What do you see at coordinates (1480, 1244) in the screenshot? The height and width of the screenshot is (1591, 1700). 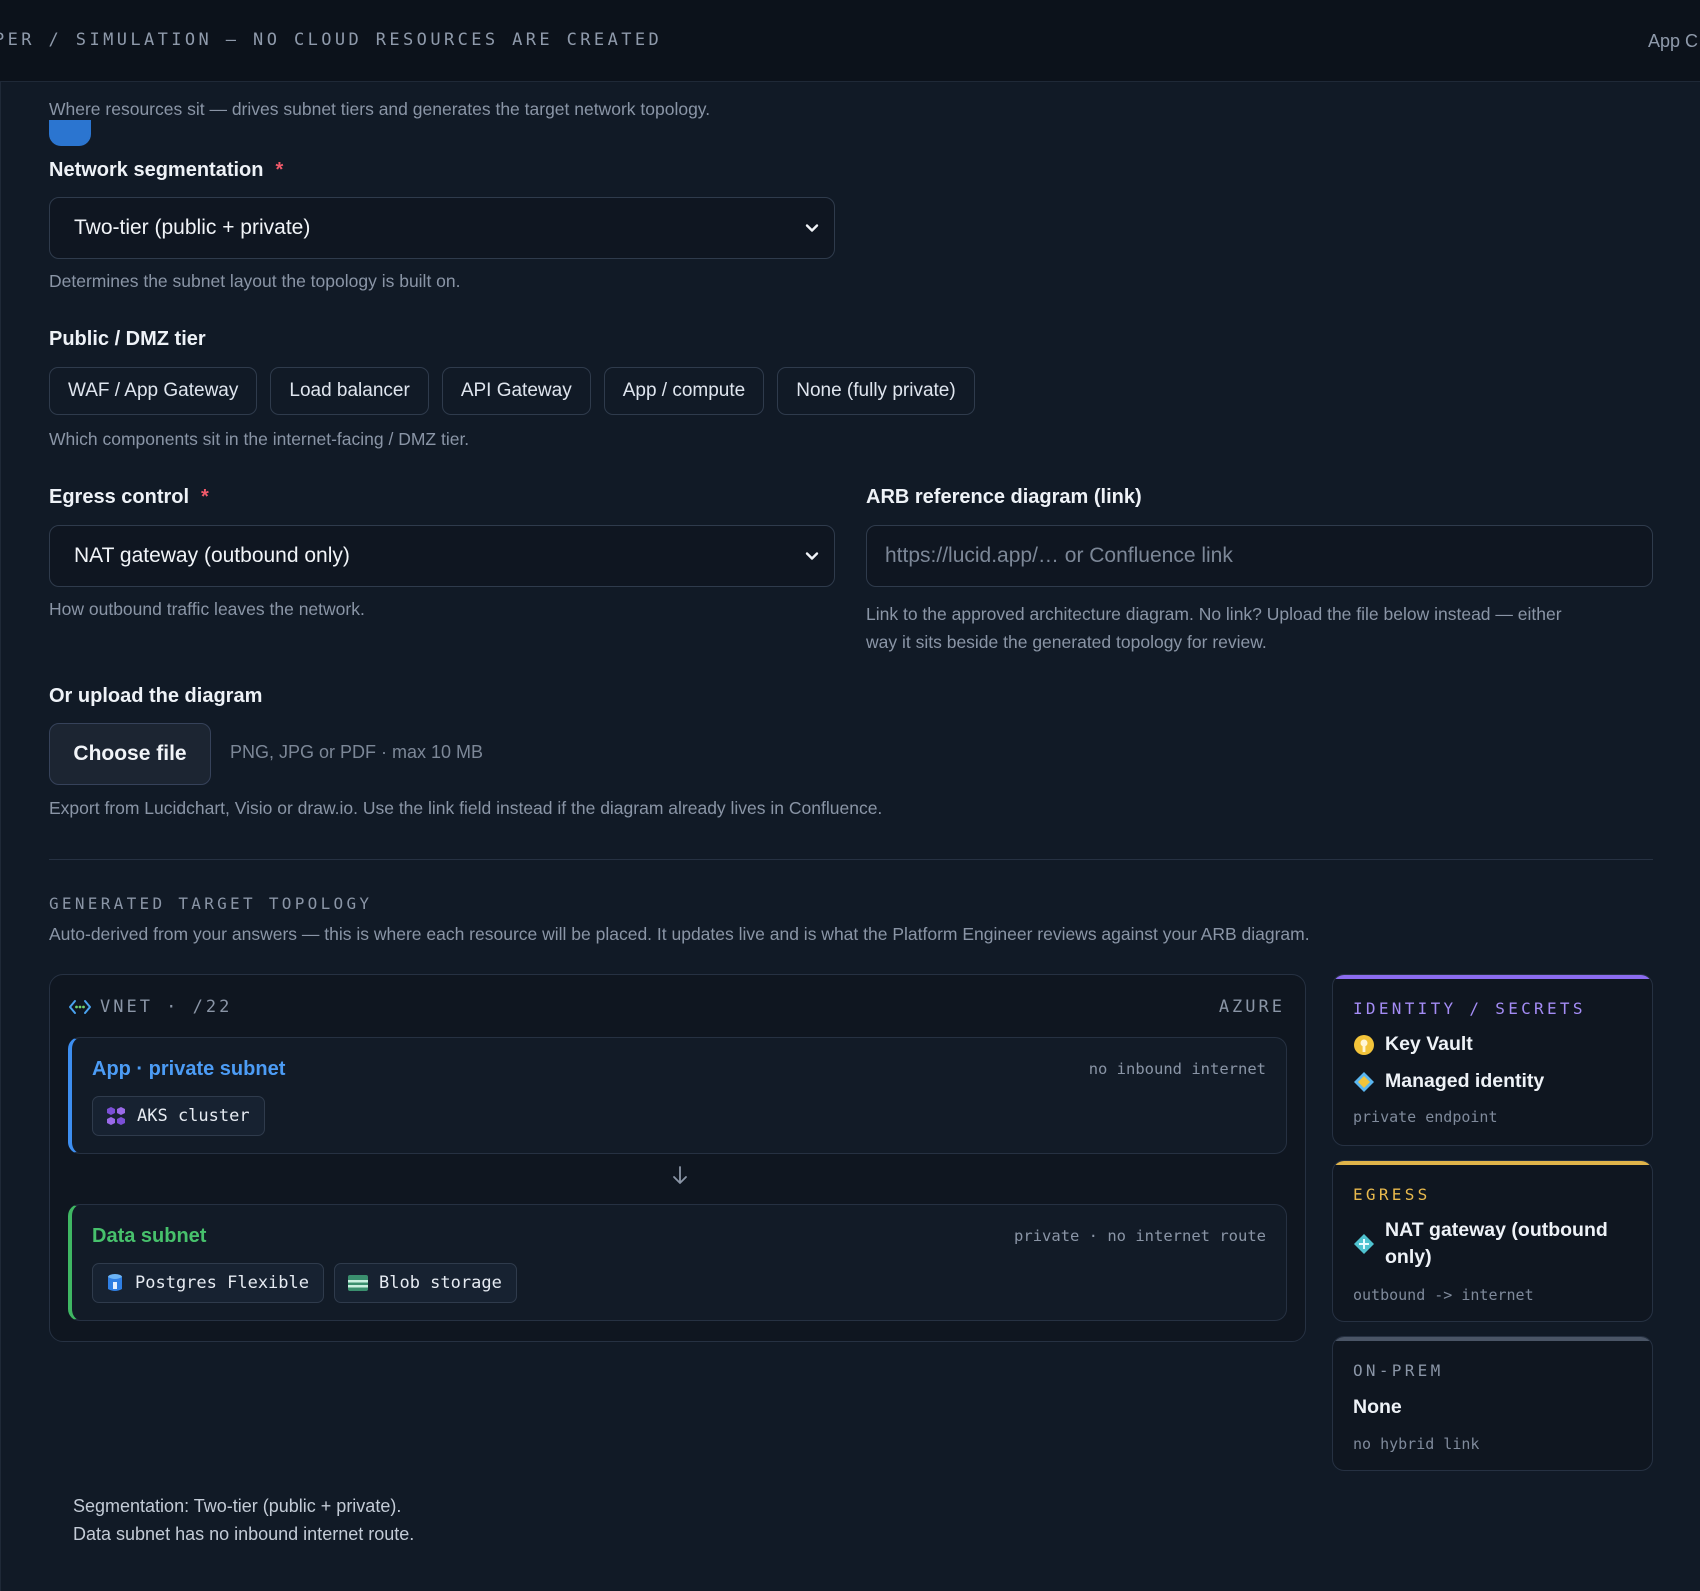 I see `nat-gateway-item: NAT gateway (outbound only)` at bounding box center [1480, 1244].